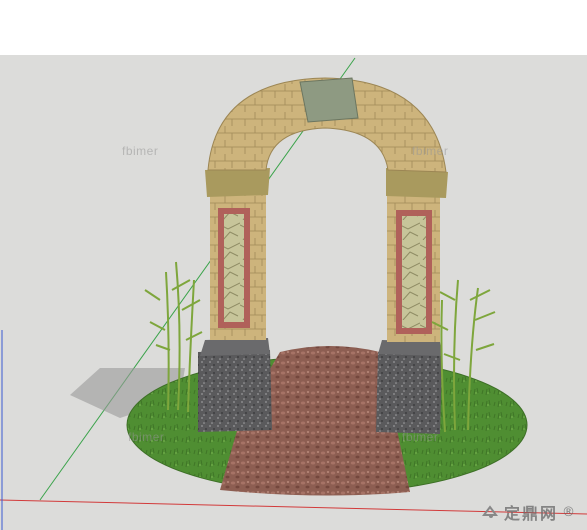 The image size is (587, 530). Describe the element at coordinates (489, 511) in the screenshot. I see `brand-logo-icon` at that location.